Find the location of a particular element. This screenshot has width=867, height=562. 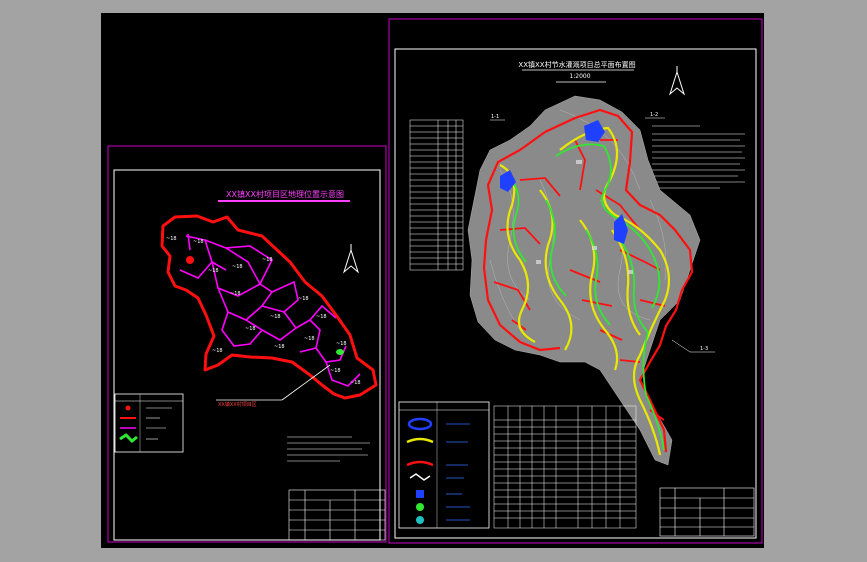

project-area-marker is located at coordinates (190, 260).